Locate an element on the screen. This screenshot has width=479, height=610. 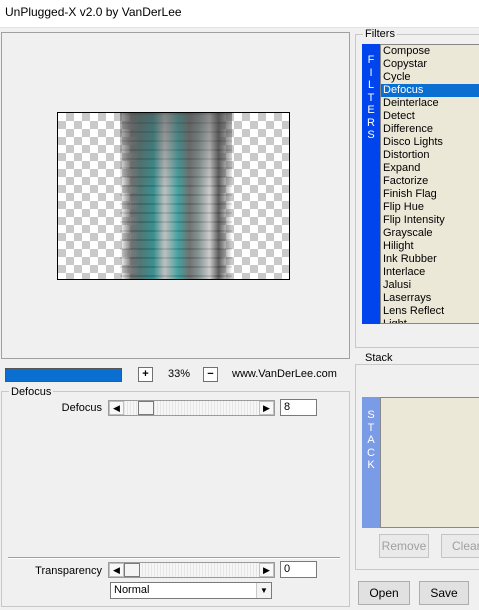
filter-item: Flip Intensity is located at coordinates (430, 220).